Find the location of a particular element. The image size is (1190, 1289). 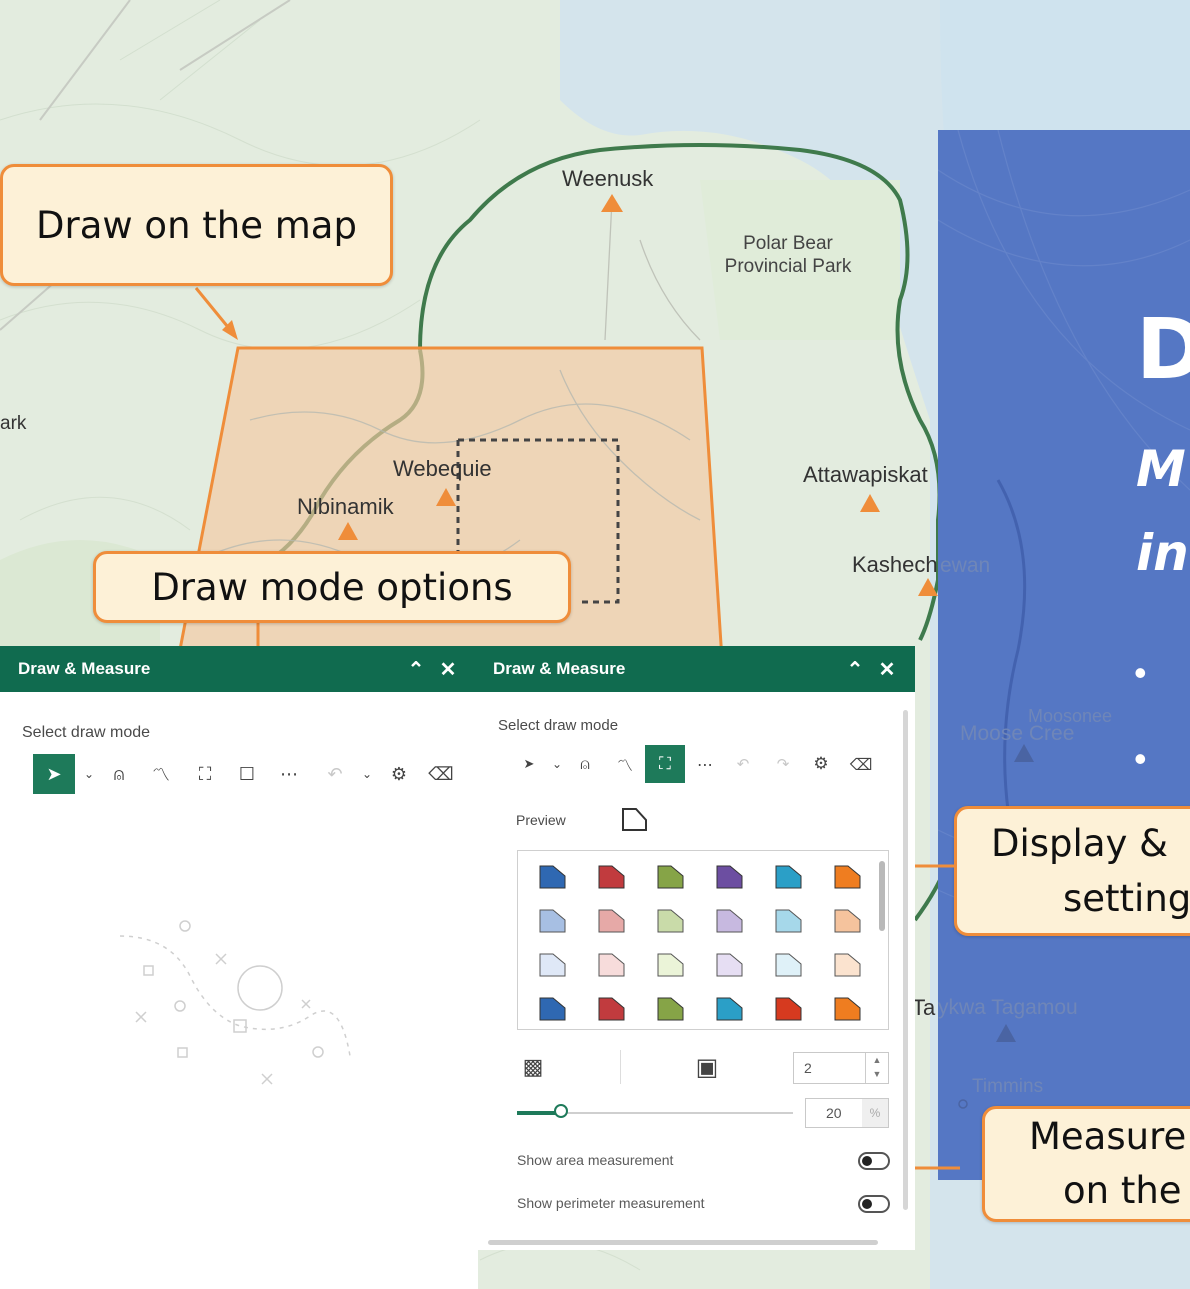

callout-draw-on-map-text: Draw on the map is located at coordinates (196, 225).